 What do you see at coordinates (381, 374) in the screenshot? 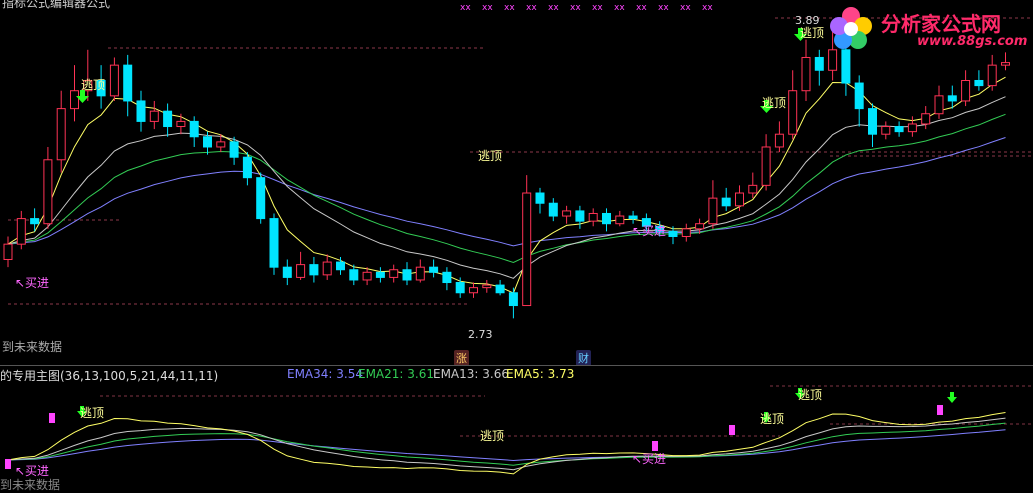
I see `ema21-label: EMA21:` at bounding box center [381, 374].